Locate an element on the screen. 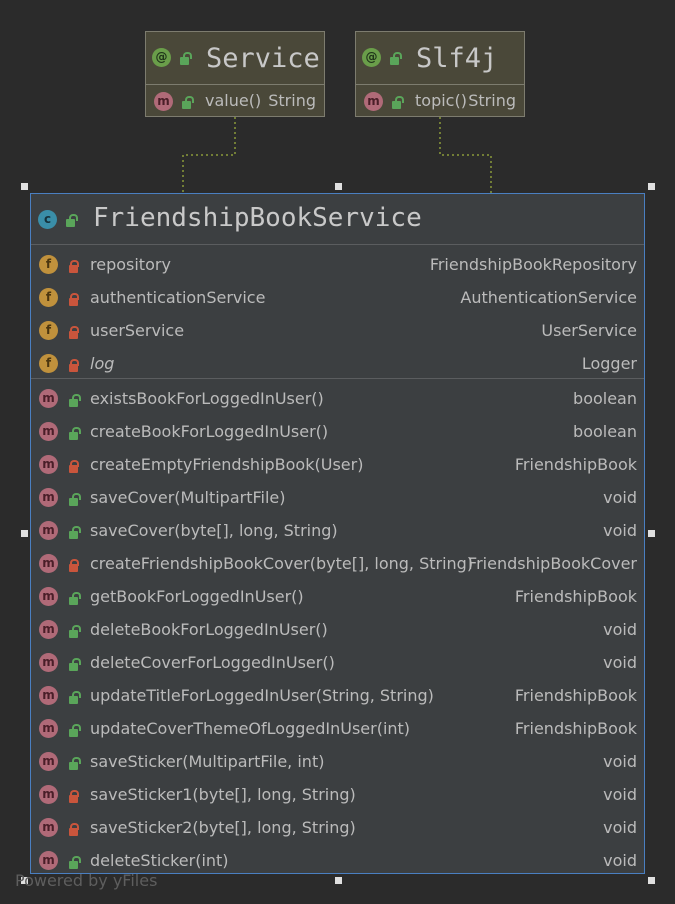  member-name: createEmptyFriendshipBook(User) is located at coordinates (227, 464).